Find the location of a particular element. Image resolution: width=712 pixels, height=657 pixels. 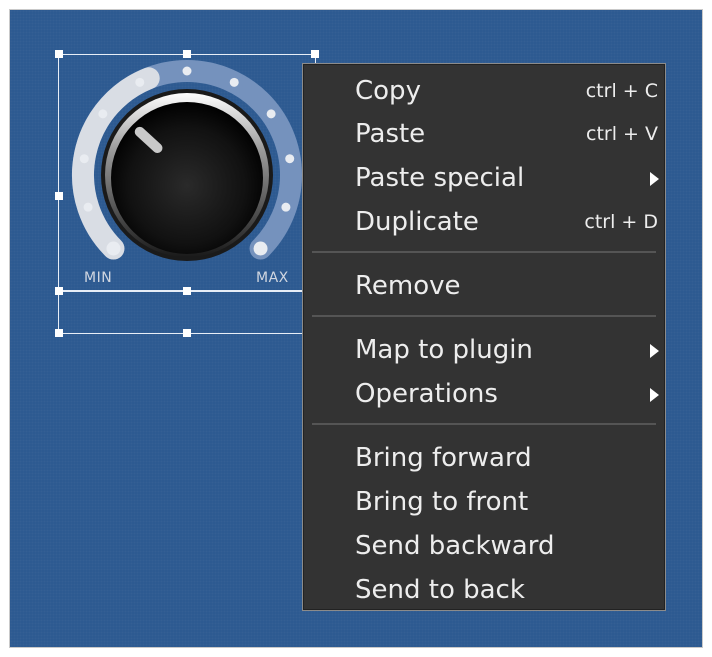

knob-max-label: MAX is located at coordinates (272, 278).